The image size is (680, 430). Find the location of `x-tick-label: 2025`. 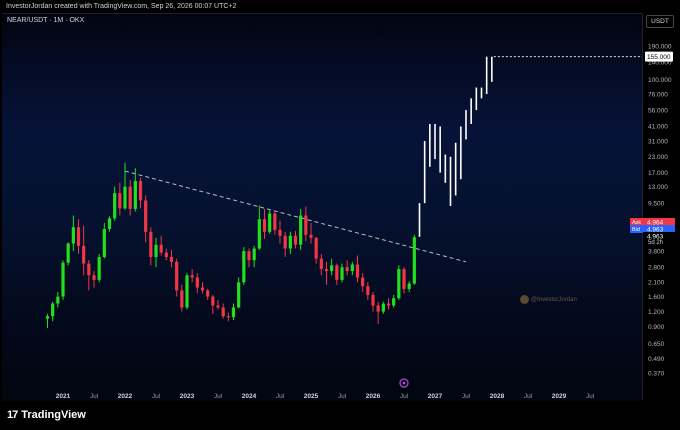

x-tick-label: 2025 is located at coordinates (311, 396).